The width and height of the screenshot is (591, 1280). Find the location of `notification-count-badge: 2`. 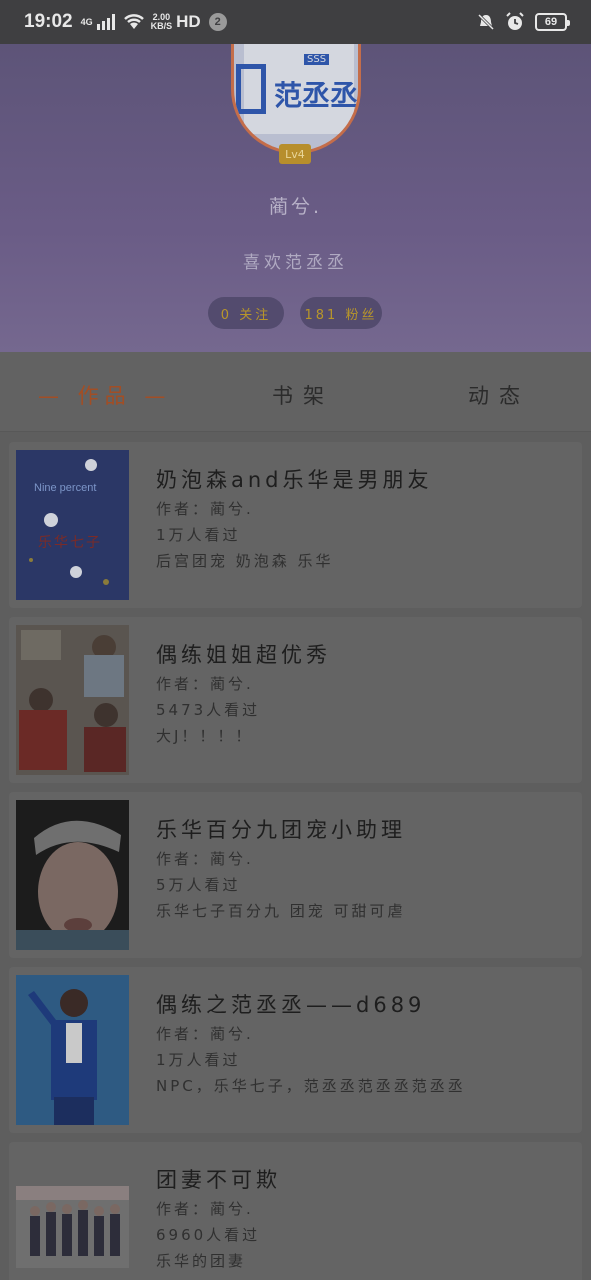

notification-count-badge: 2 is located at coordinates (217, 22).